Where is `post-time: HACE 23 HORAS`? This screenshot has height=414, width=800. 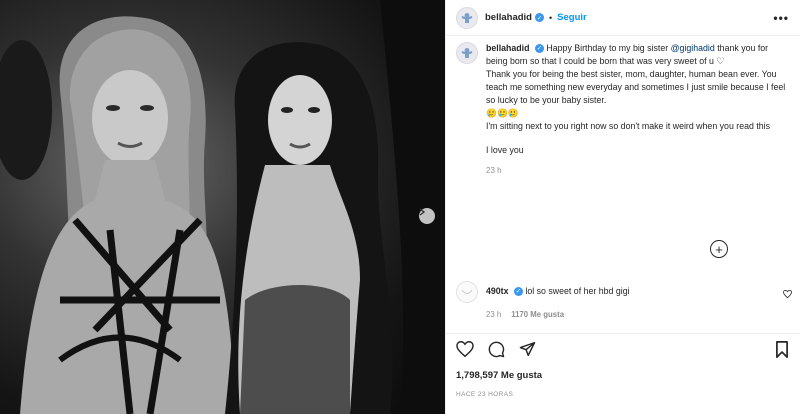
post-time: HACE 23 HORAS is located at coordinates (485, 394).